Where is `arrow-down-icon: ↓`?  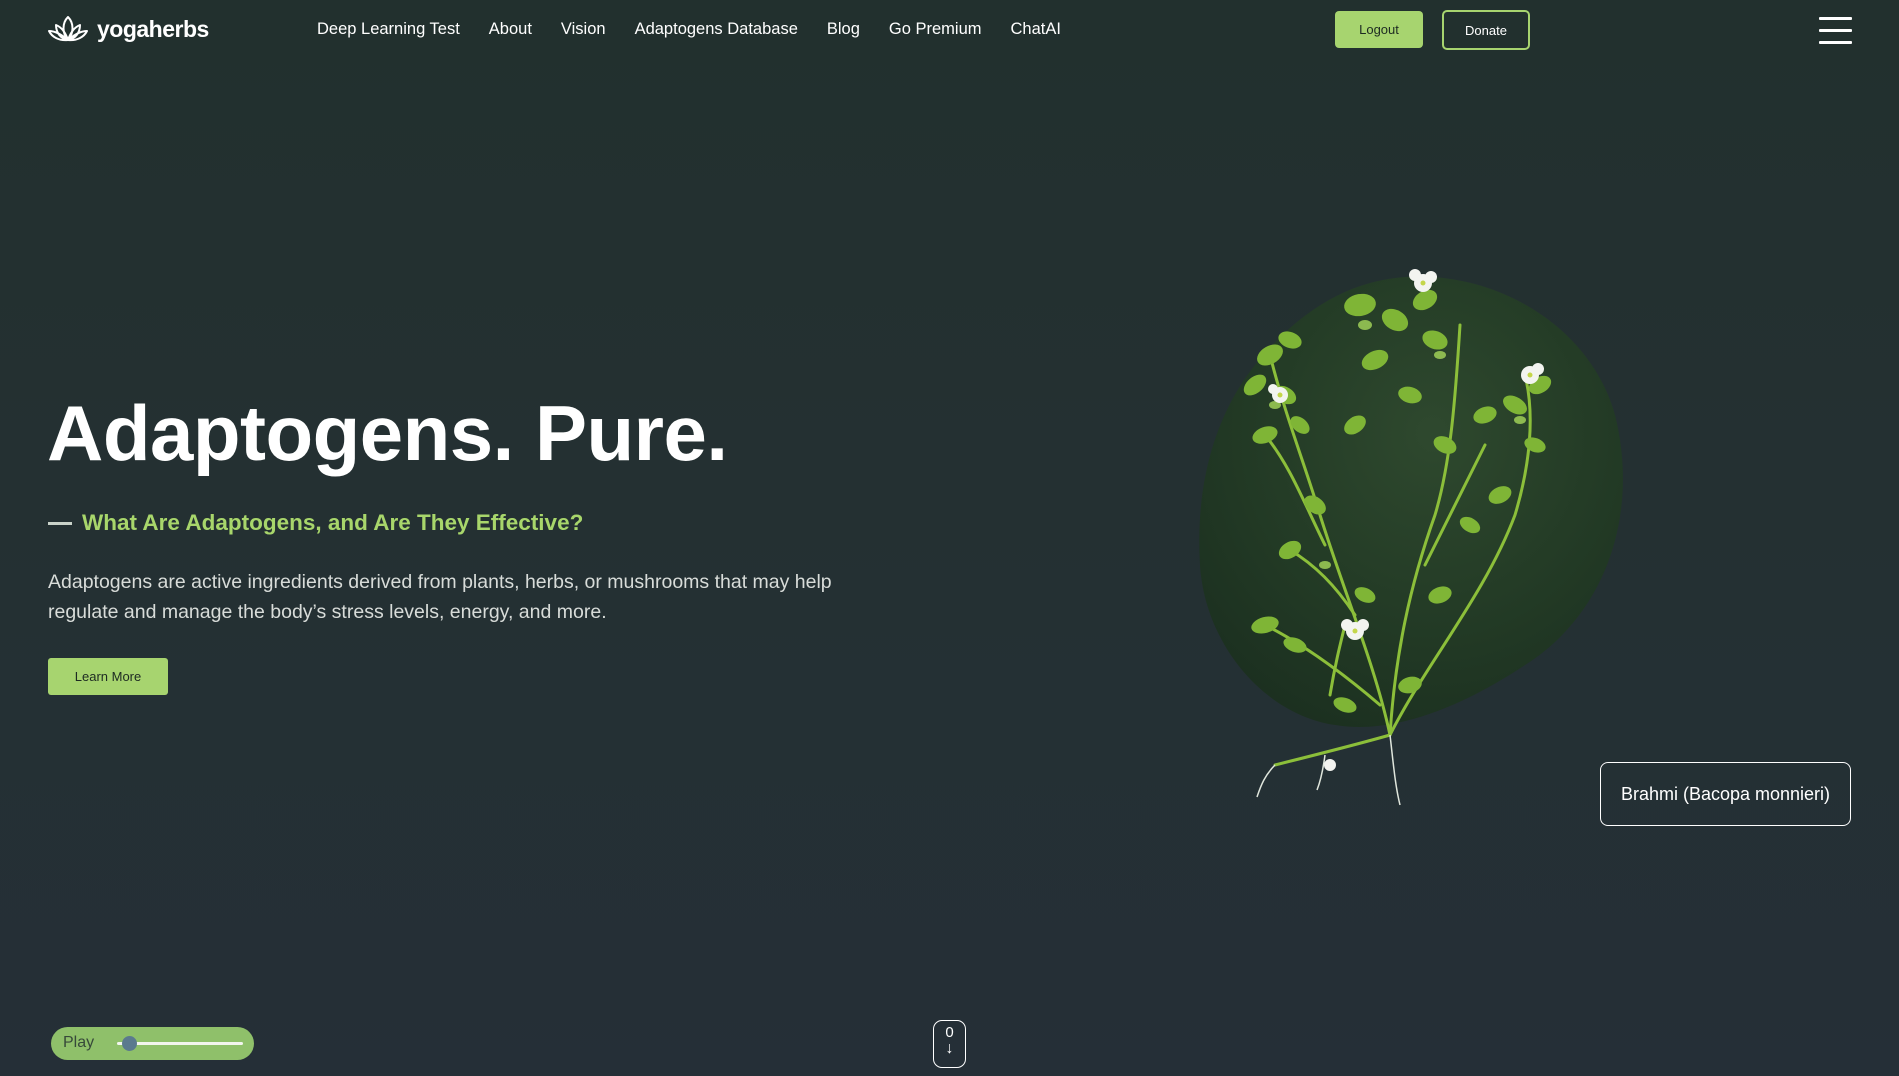
arrow-down-icon: ↓ is located at coordinates (949, 1048).